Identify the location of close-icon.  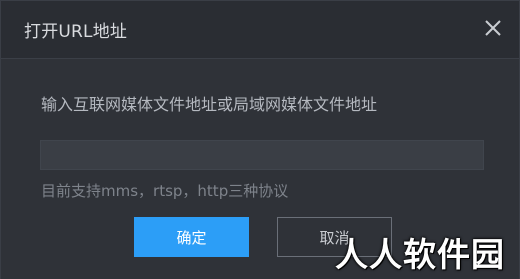
(493, 28).